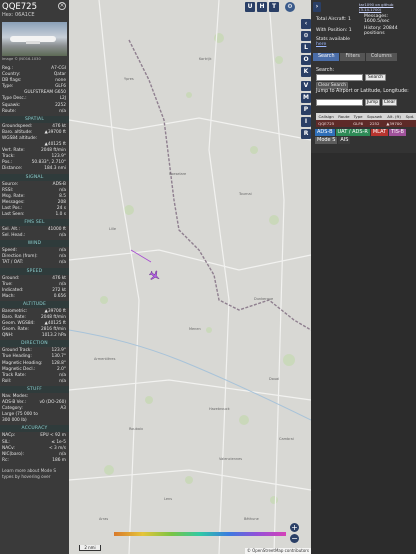 This screenshot has height=554, width=416. Describe the element at coordinates (294, 527) in the screenshot. I see `zoom-in-button: +` at that location.